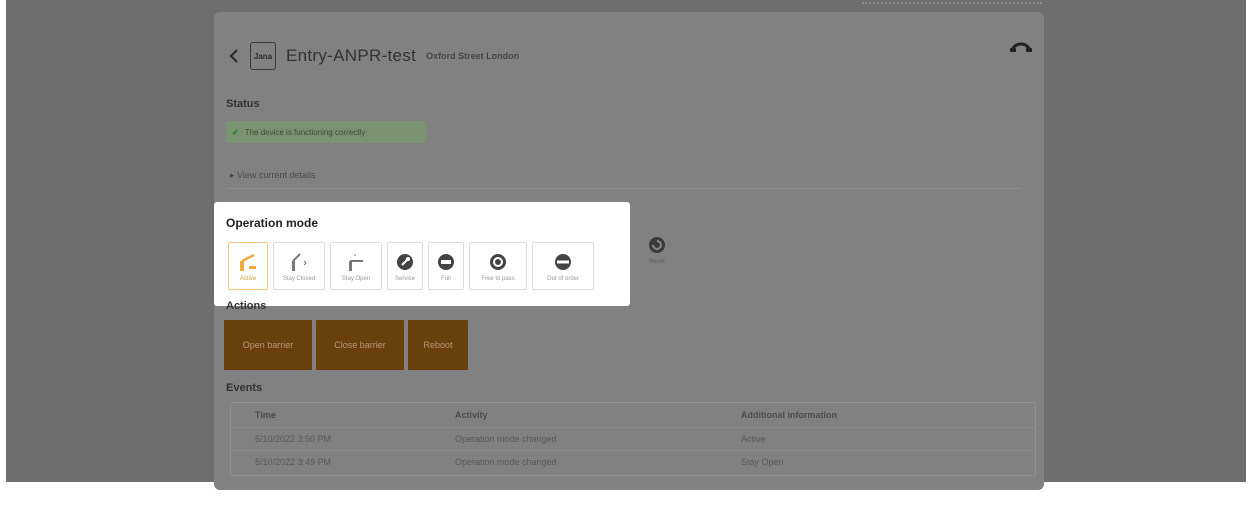  What do you see at coordinates (438, 345) in the screenshot?
I see `reboot-button: Reboot` at bounding box center [438, 345].